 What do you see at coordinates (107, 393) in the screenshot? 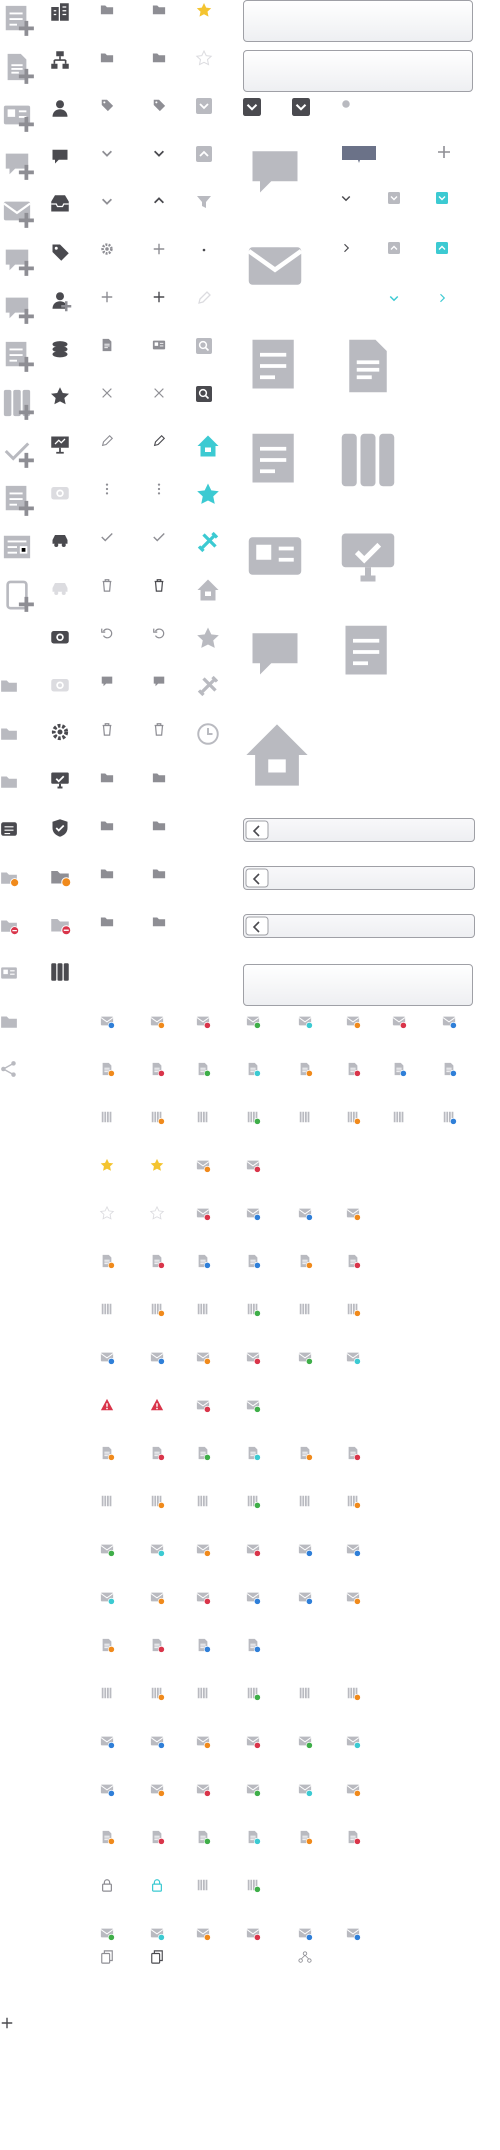
I see `col3-close-icon` at bounding box center [107, 393].